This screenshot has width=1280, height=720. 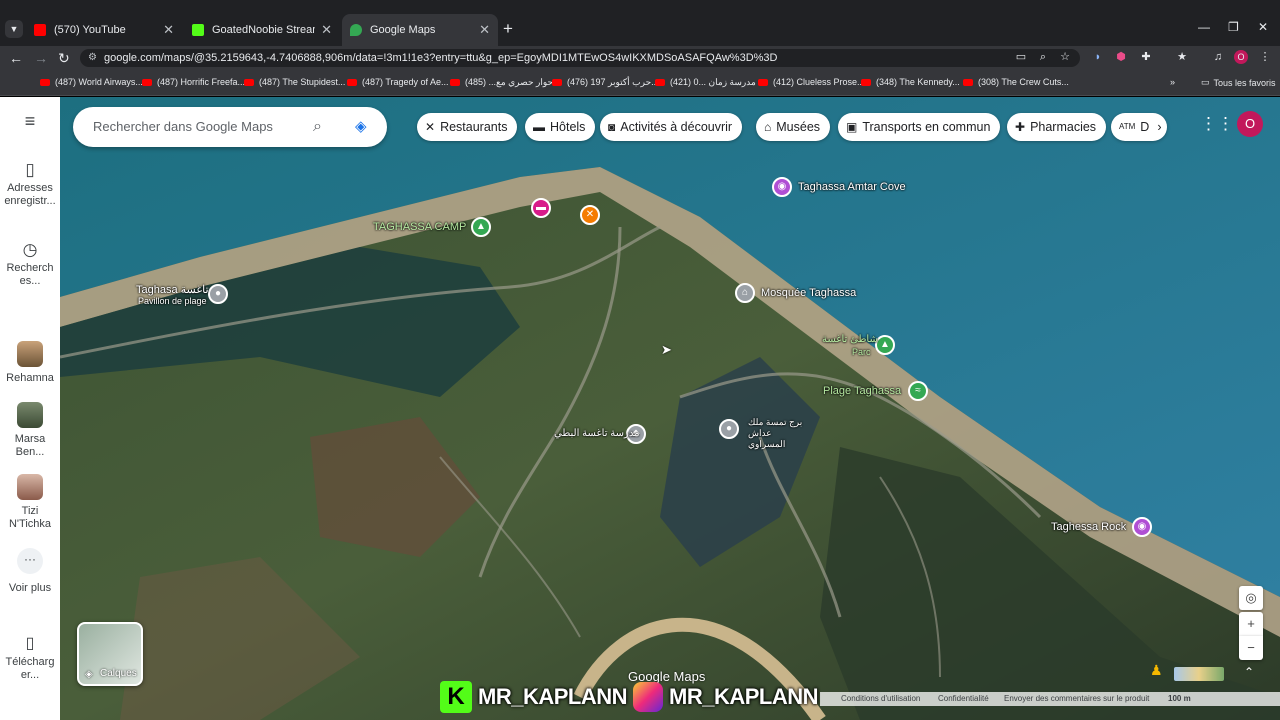 What do you see at coordinates (1233, 27) in the screenshot?
I see `restore-button: ❐` at bounding box center [1233, 27].